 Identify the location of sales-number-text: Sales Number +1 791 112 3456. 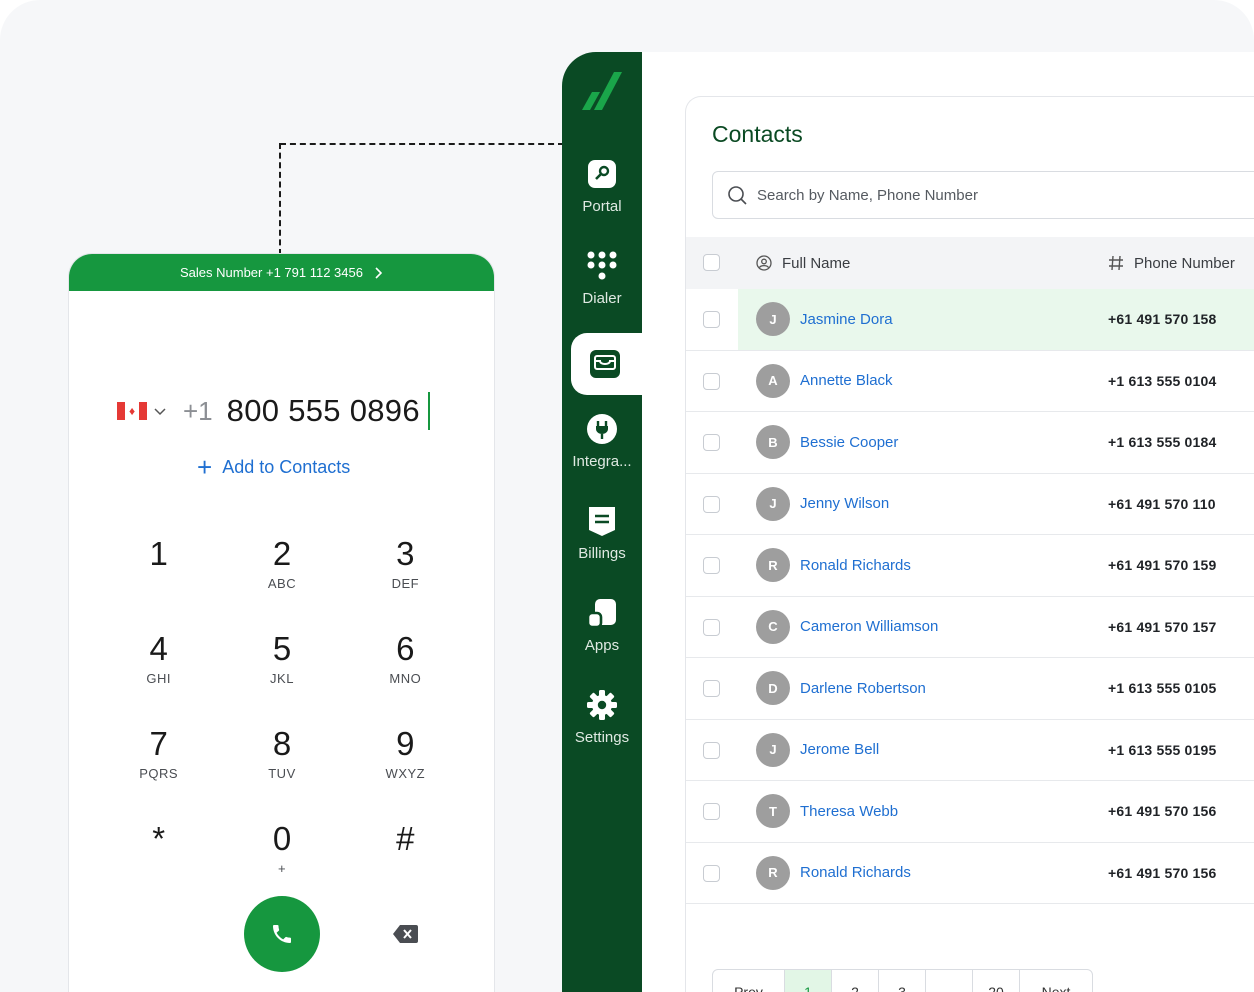
(271, 272).